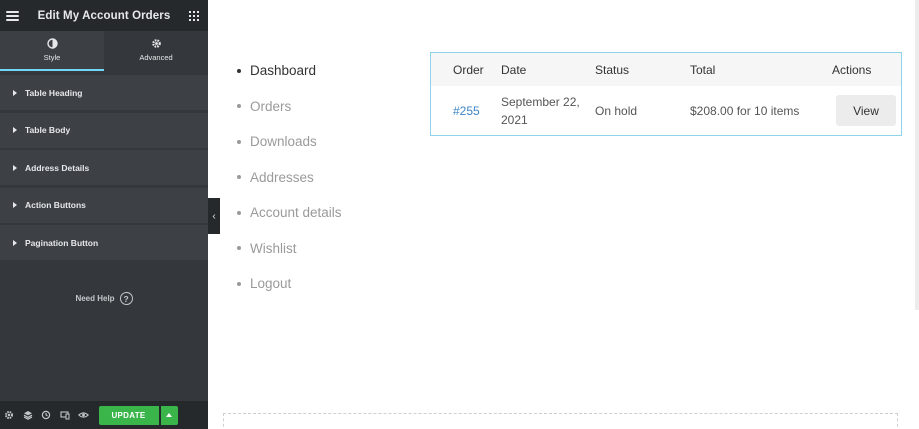  Describe the element at coordinates (468, 69) in the screenshot. I see `column-header-order: Order` at that location.